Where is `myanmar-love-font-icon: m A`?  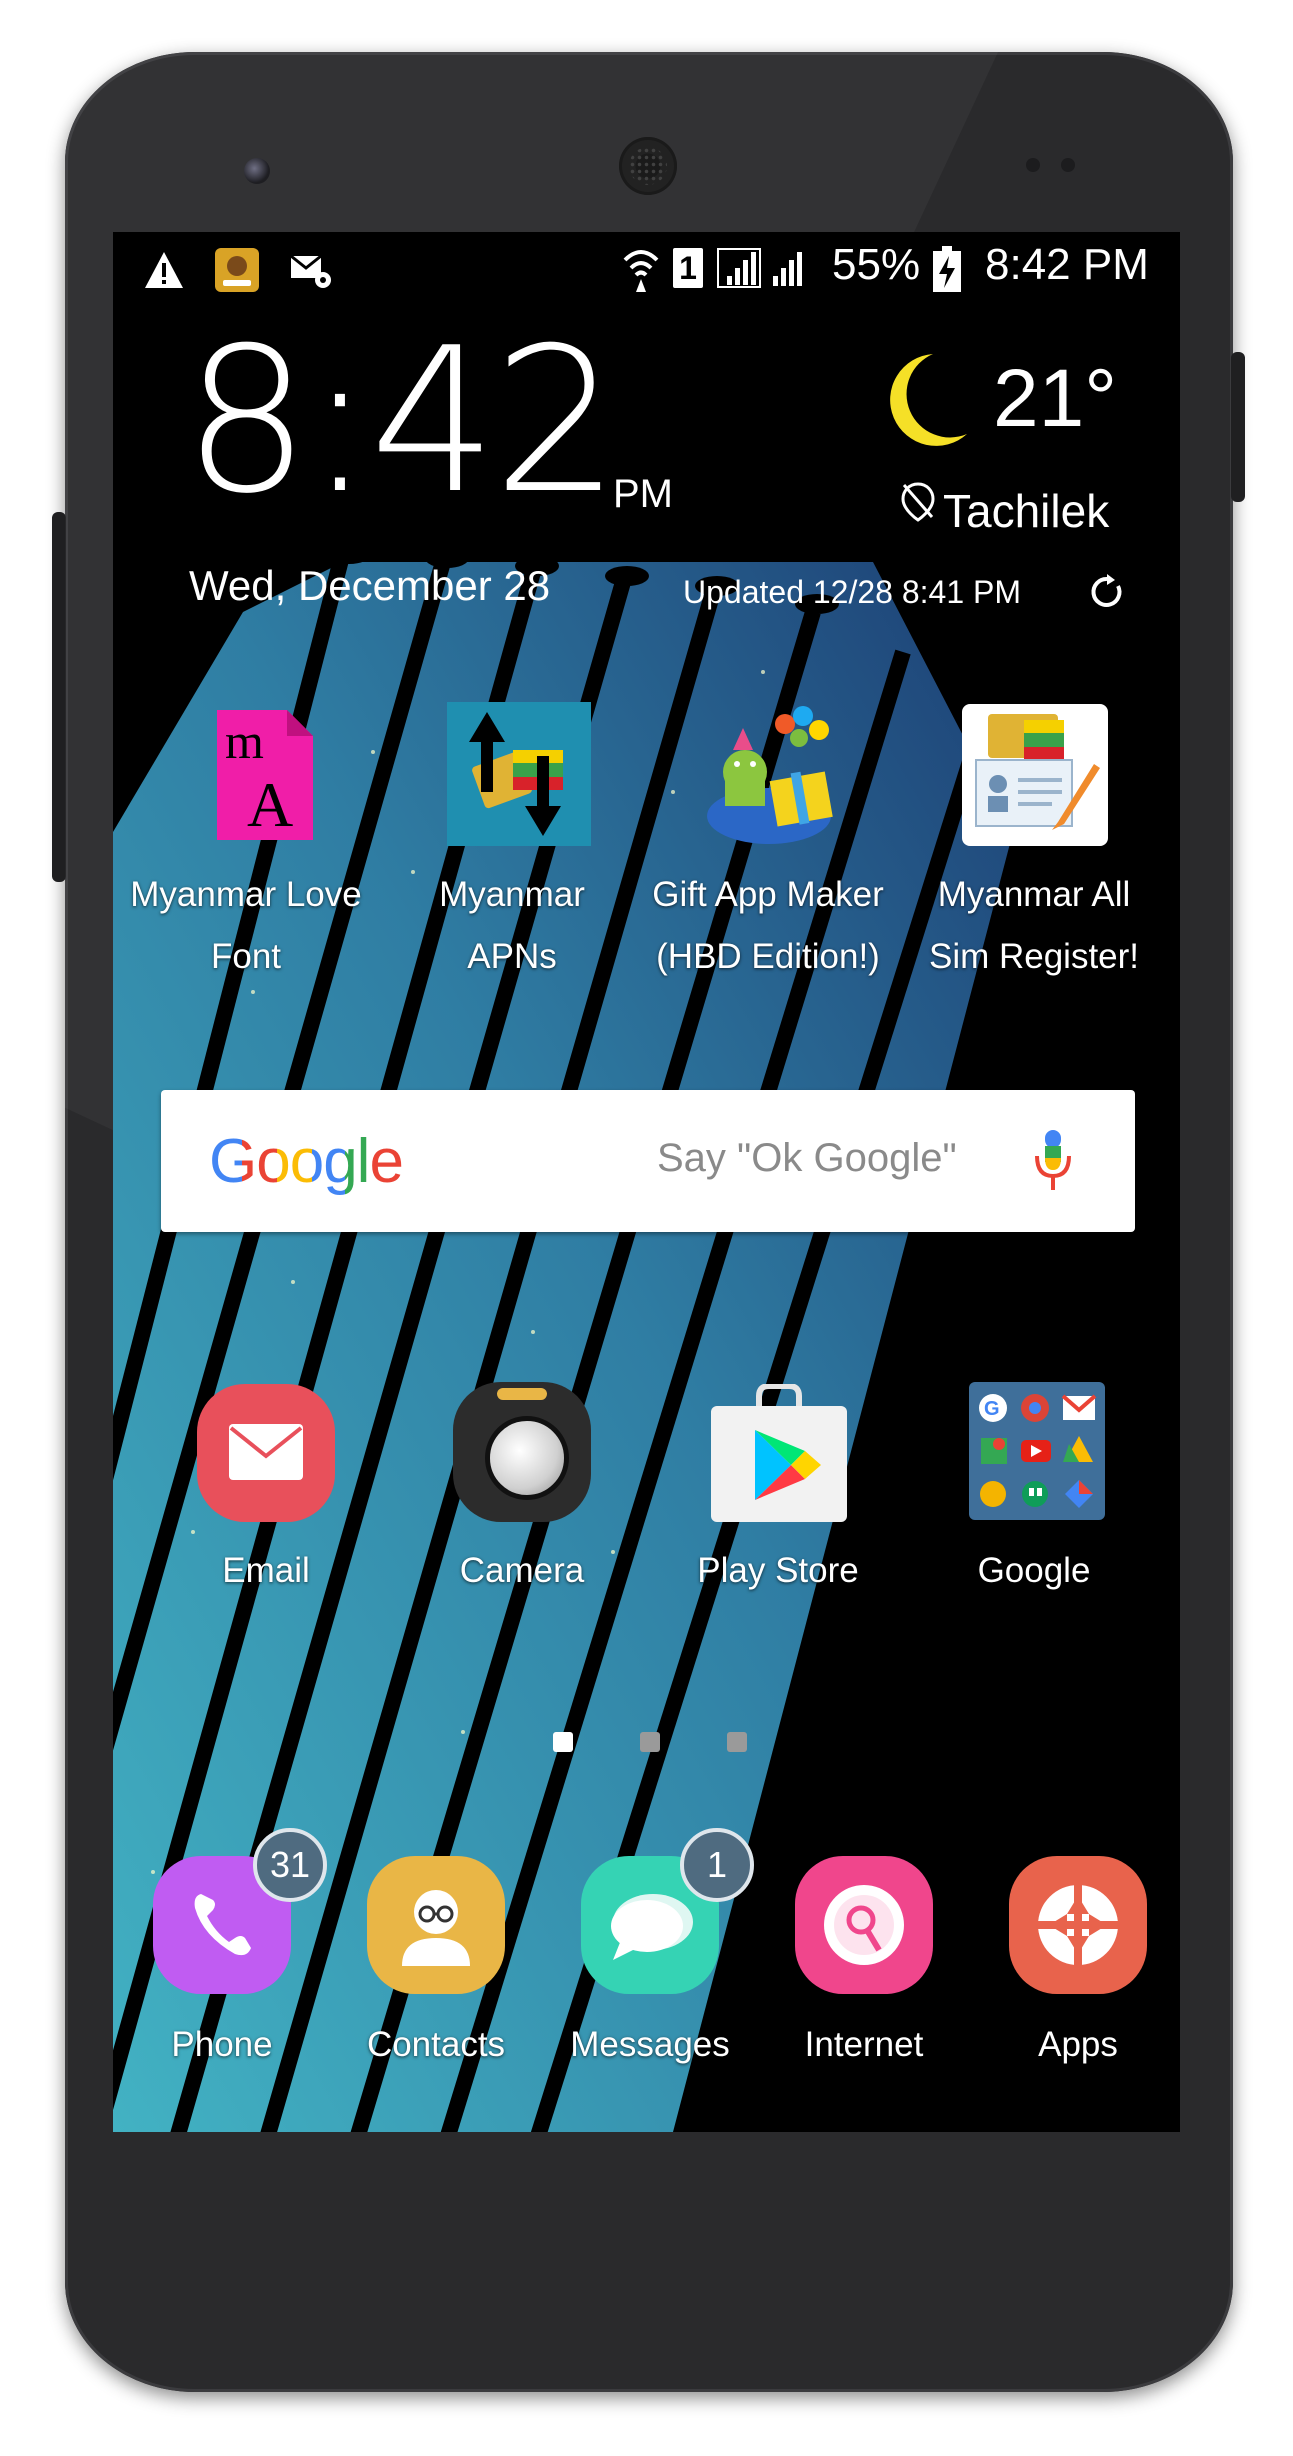
myanmar-love-font-icon: m A is located at coordinates (265, 775).